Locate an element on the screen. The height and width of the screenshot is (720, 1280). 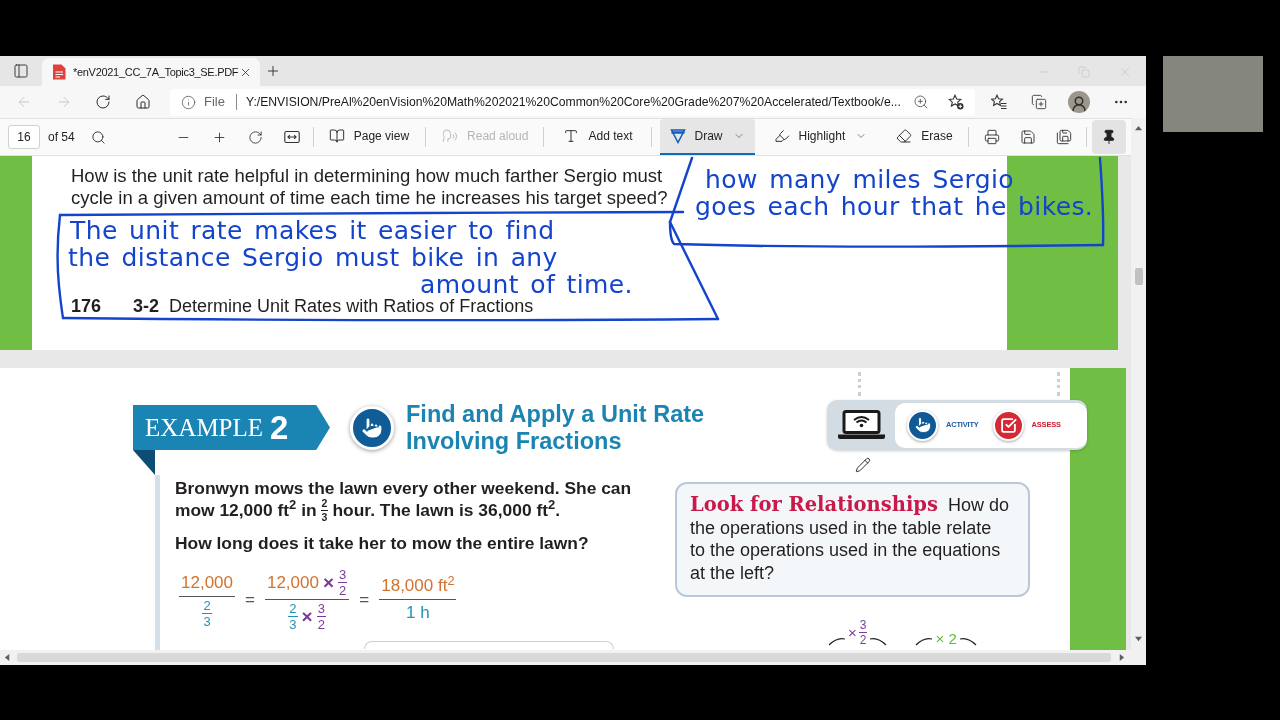
home-icon is located at coordinates (143, 102).